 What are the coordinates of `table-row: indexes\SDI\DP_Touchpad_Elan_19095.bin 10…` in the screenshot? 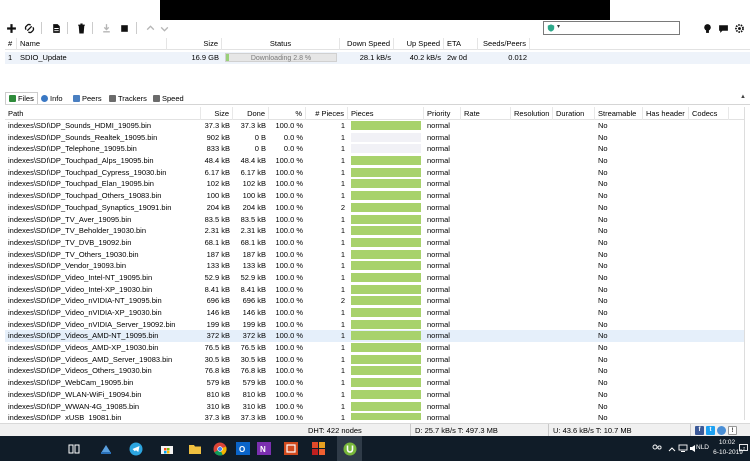 It's located at (374, 184).